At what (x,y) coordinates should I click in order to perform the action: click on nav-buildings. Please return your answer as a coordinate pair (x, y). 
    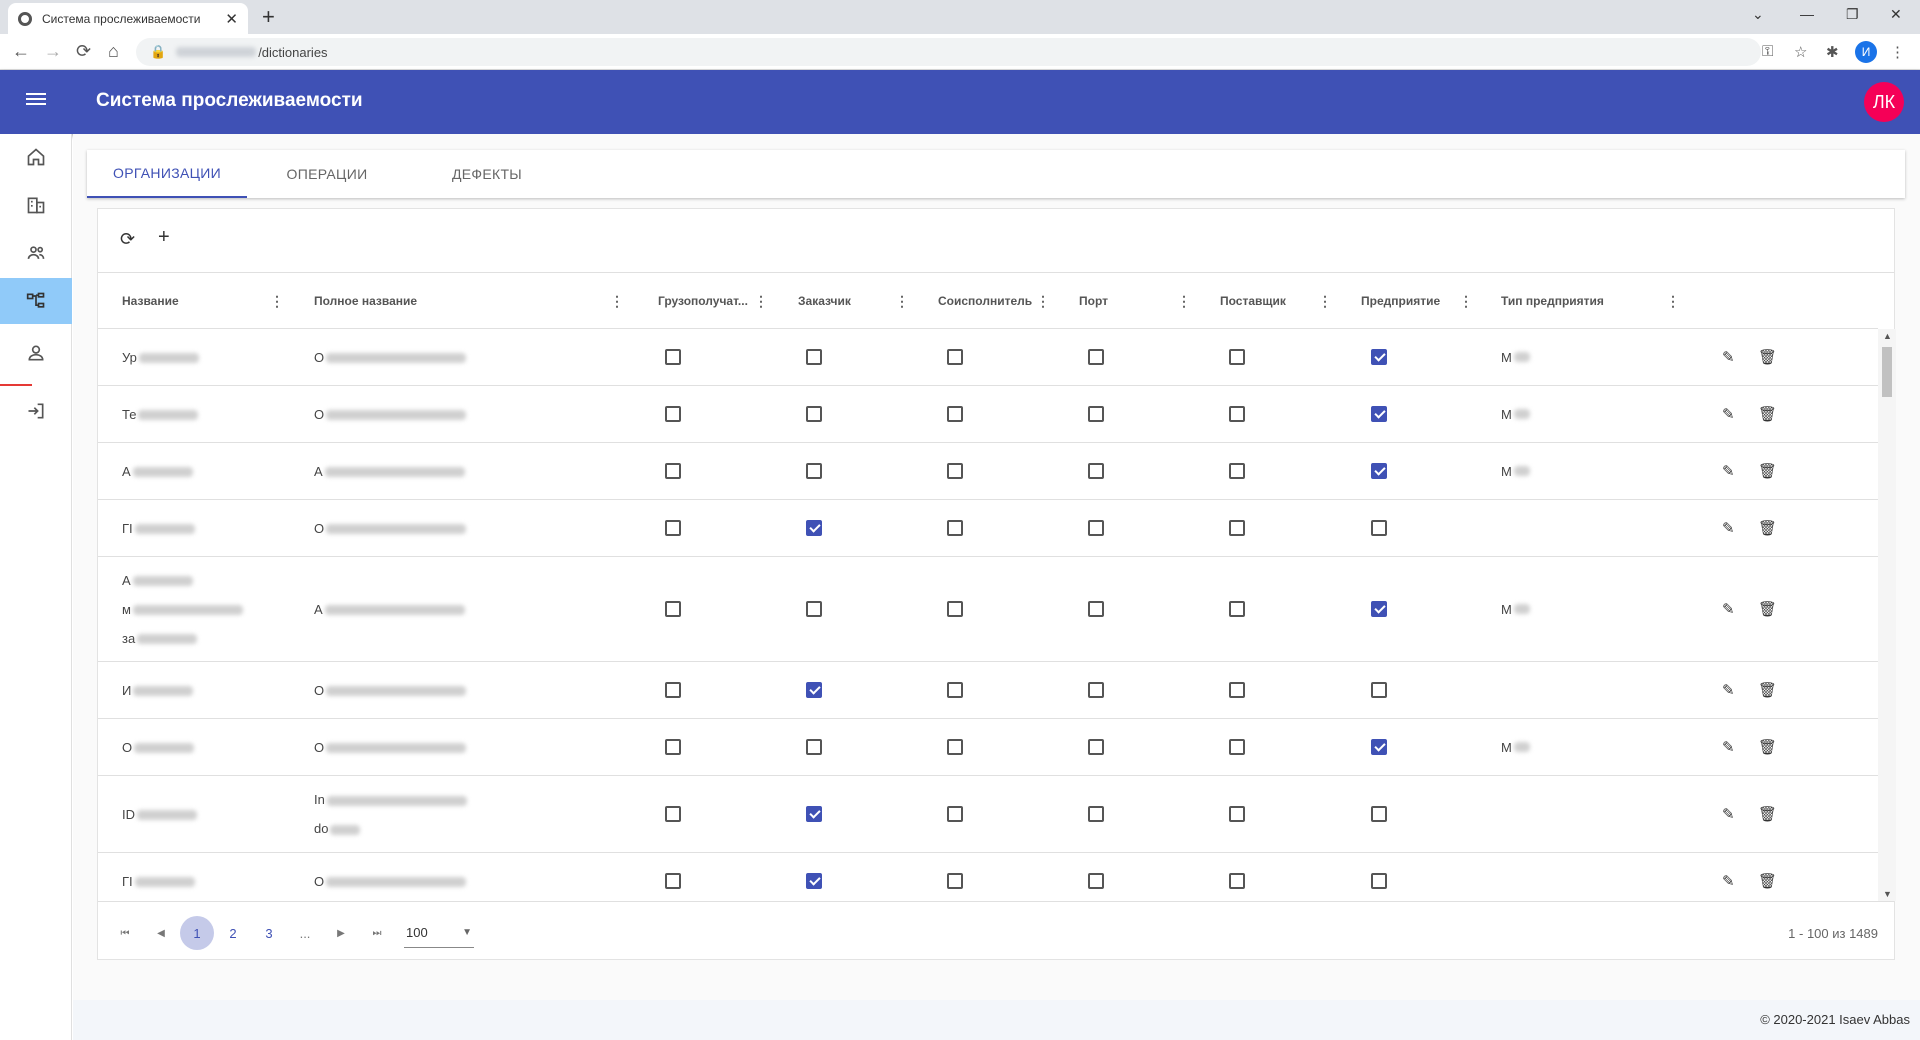
    Looking at the image, I should click on (36, 205).